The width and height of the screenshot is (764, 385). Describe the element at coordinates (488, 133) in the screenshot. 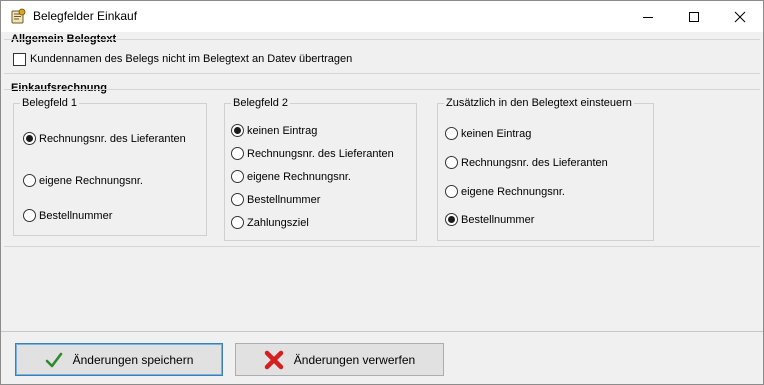

I see `zusaetzlich-option-keinen-eintrag: keinen Eintrag` at that location.